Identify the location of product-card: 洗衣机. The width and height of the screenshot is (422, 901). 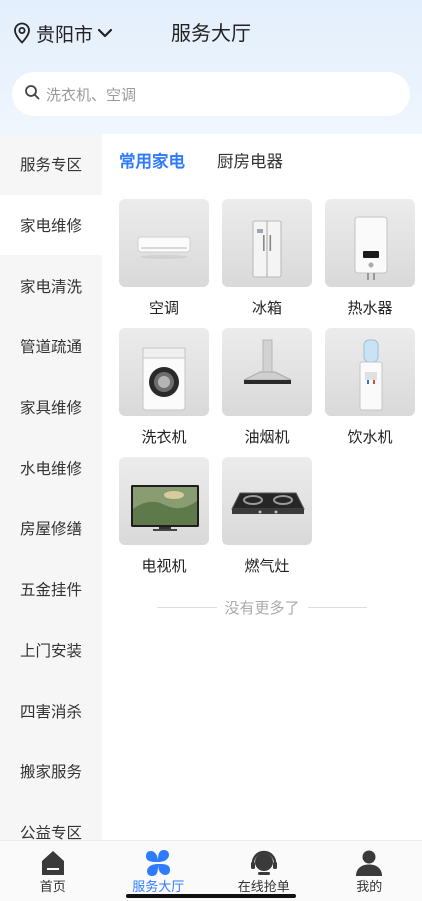
(164, 387).